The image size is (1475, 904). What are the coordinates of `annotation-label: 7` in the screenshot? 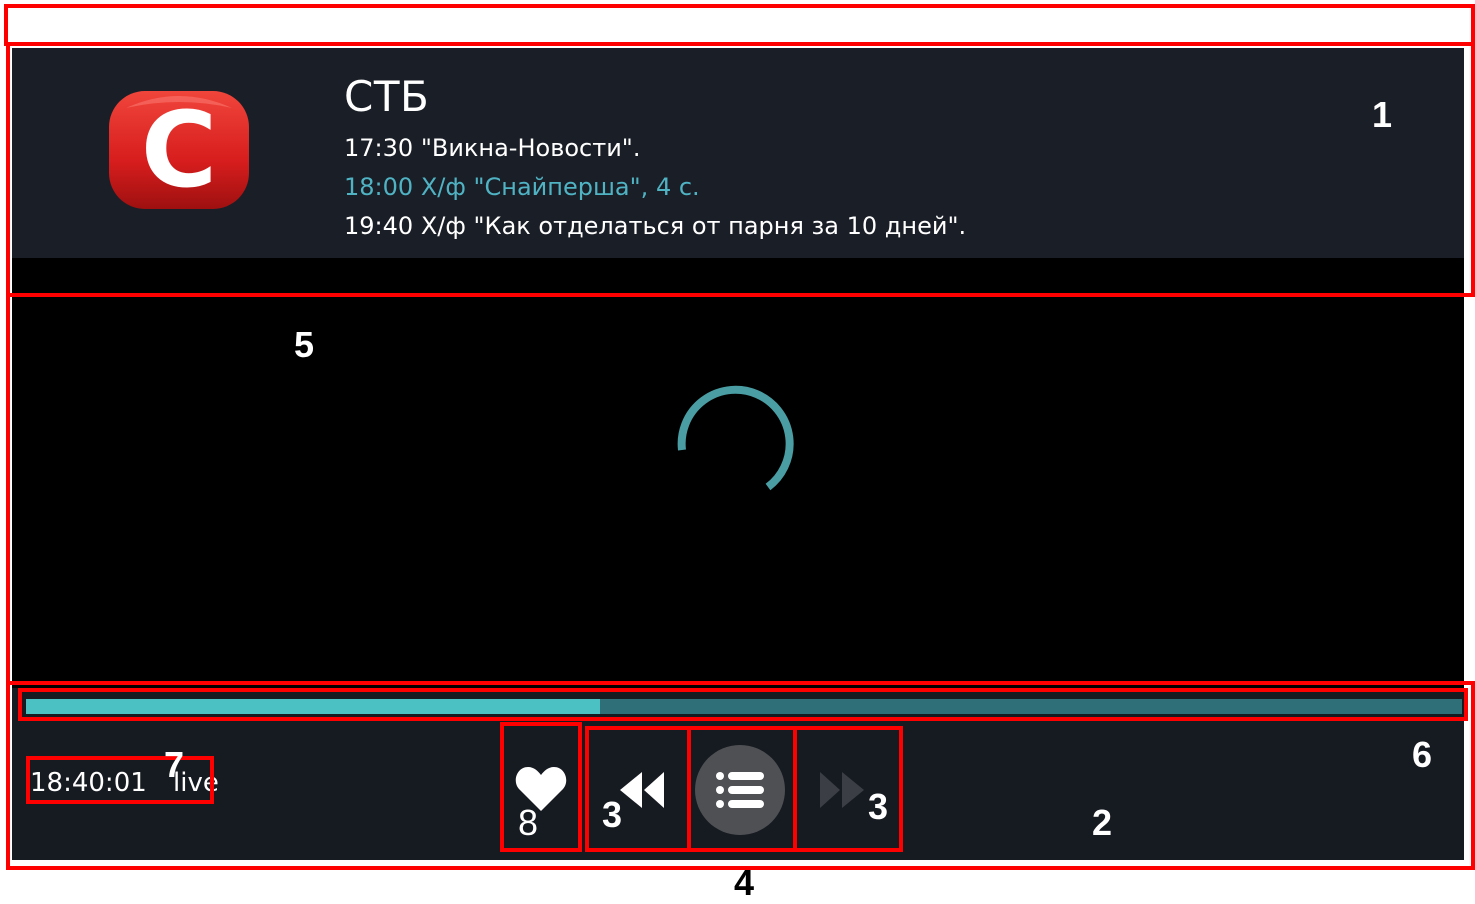 It's located at (174, 764).